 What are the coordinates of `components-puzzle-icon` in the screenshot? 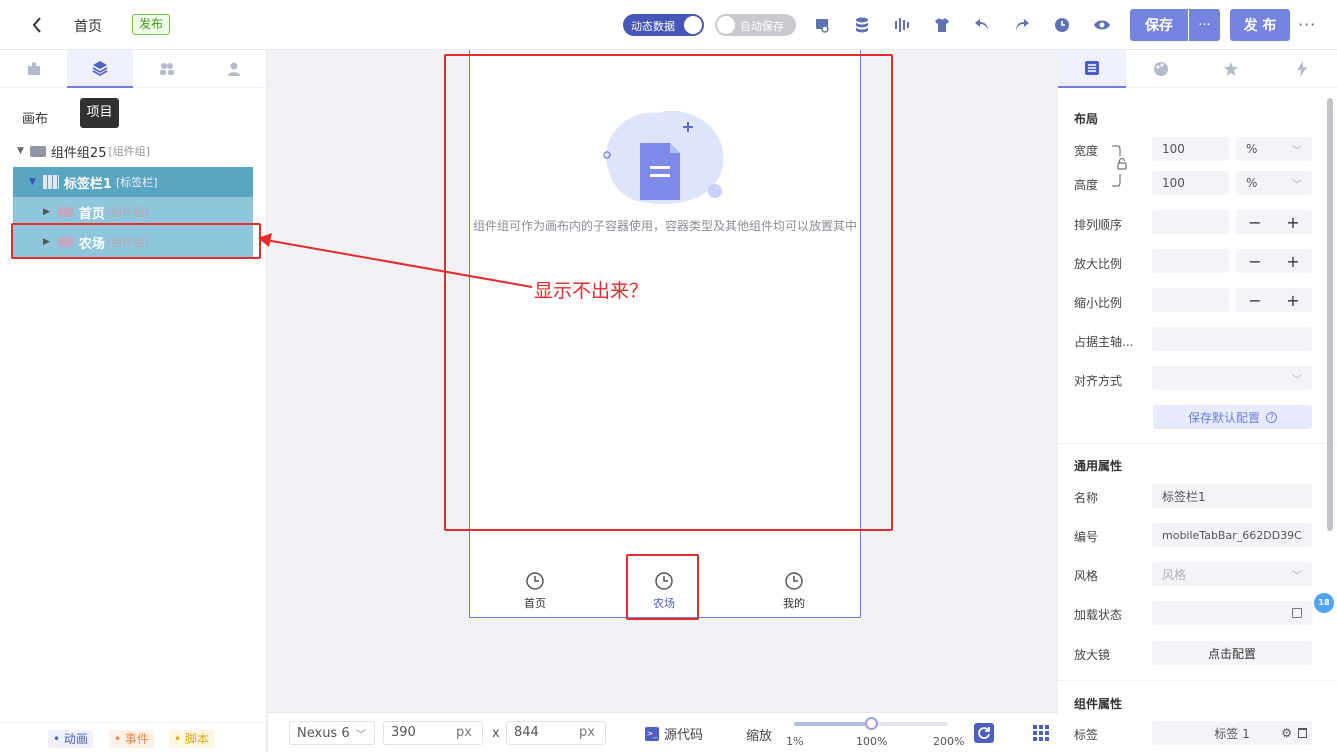 It's located at (33, 69).